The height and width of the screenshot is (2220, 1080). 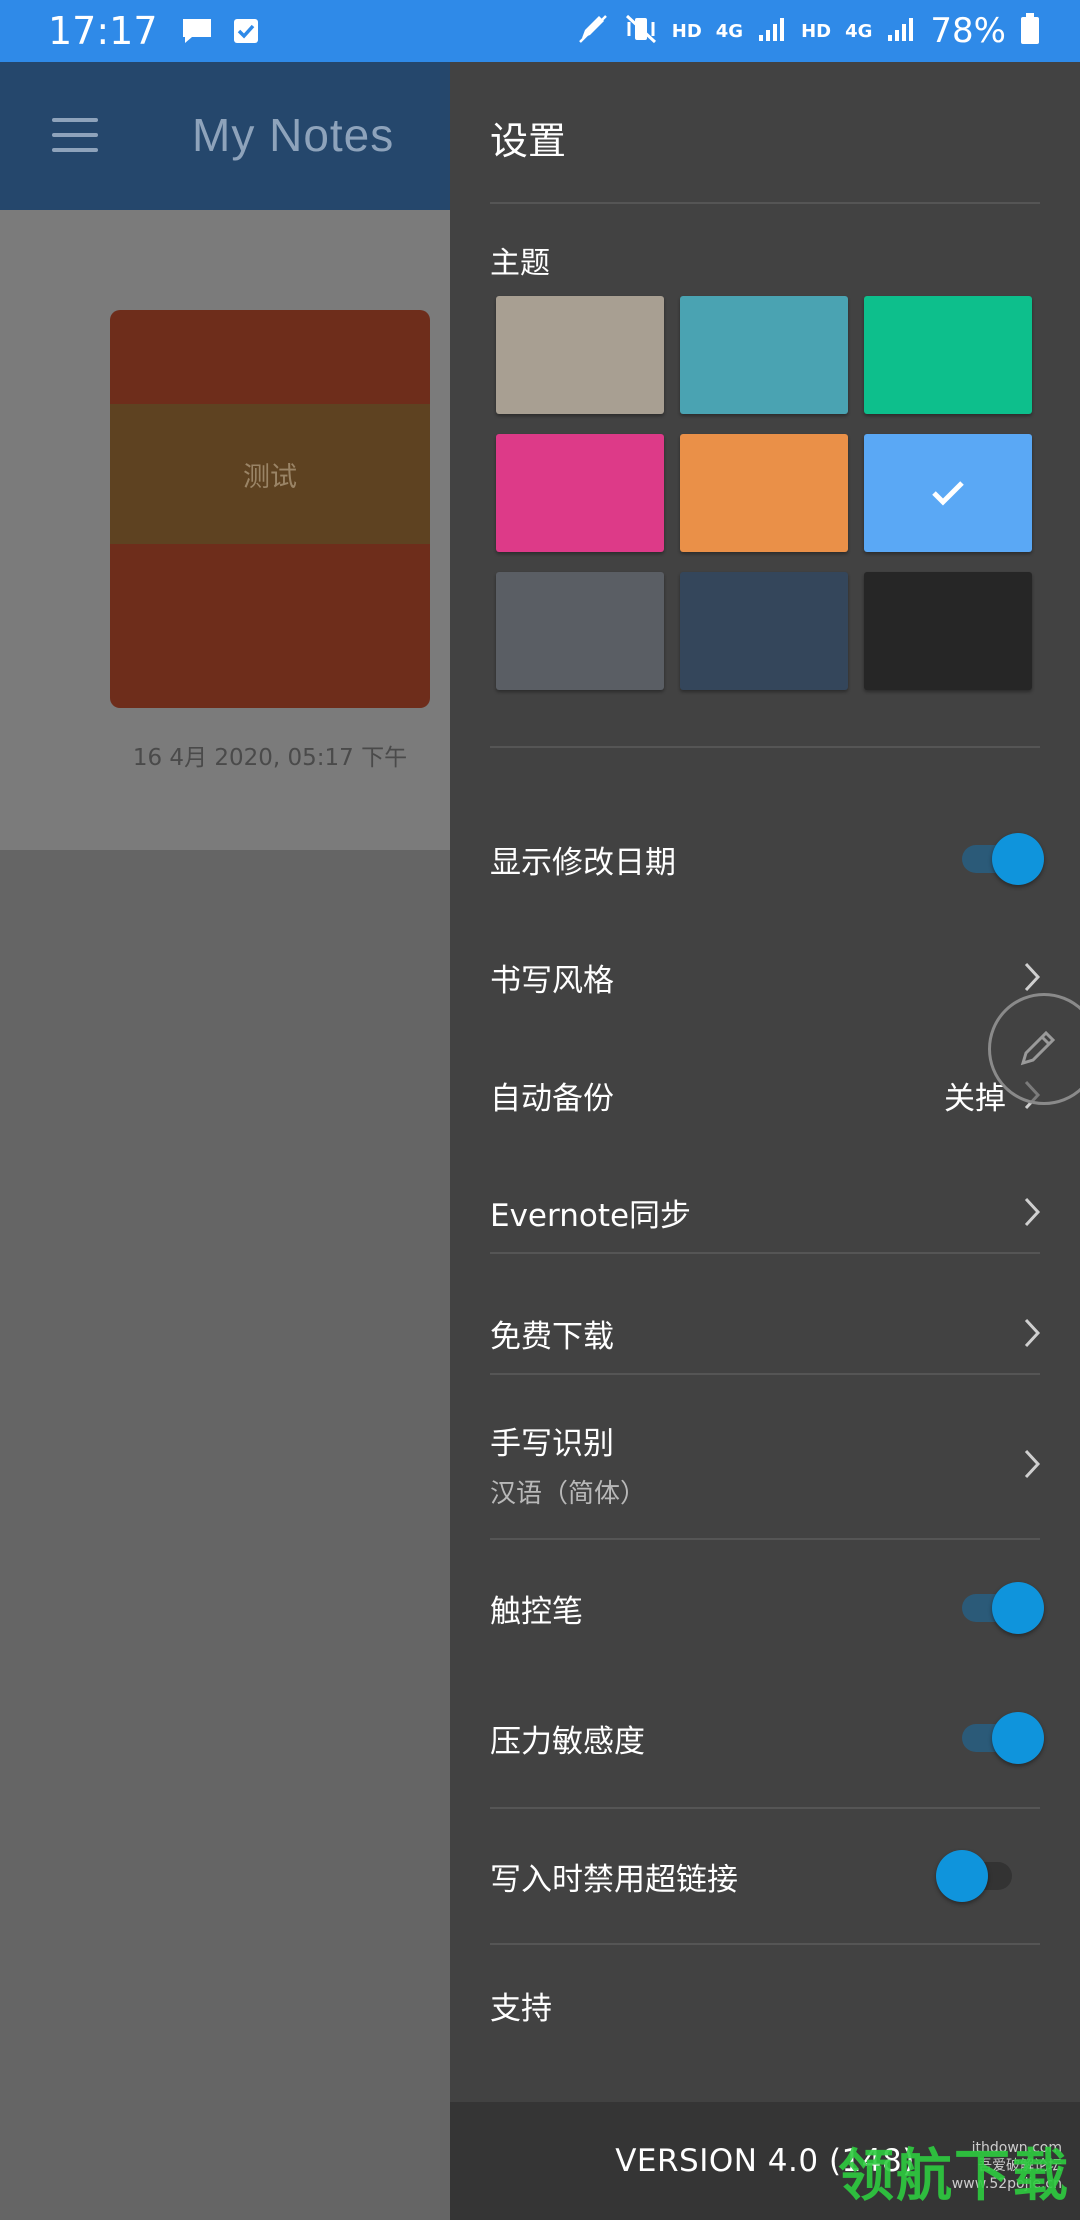 What do you see at coordinates (816, 31) in the screenshot?
I see `hd-label-2: HD` at bounding box center [816, 31].